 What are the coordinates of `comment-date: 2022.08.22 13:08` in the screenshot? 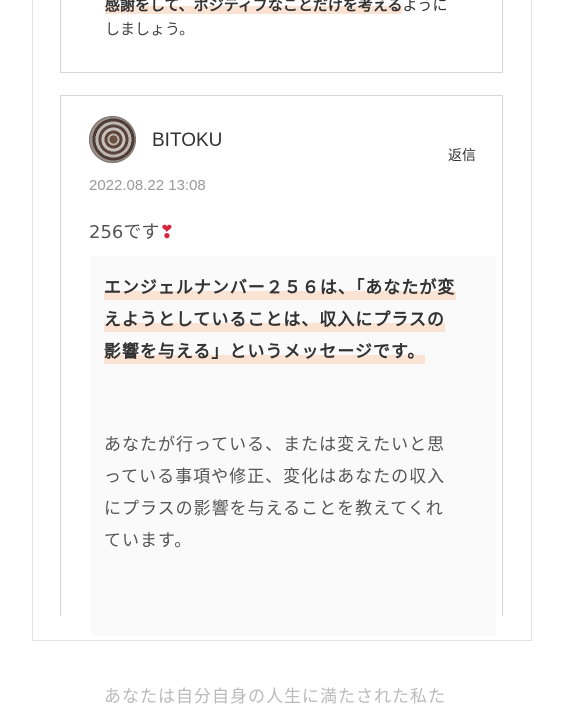 It's located at (147, 185).